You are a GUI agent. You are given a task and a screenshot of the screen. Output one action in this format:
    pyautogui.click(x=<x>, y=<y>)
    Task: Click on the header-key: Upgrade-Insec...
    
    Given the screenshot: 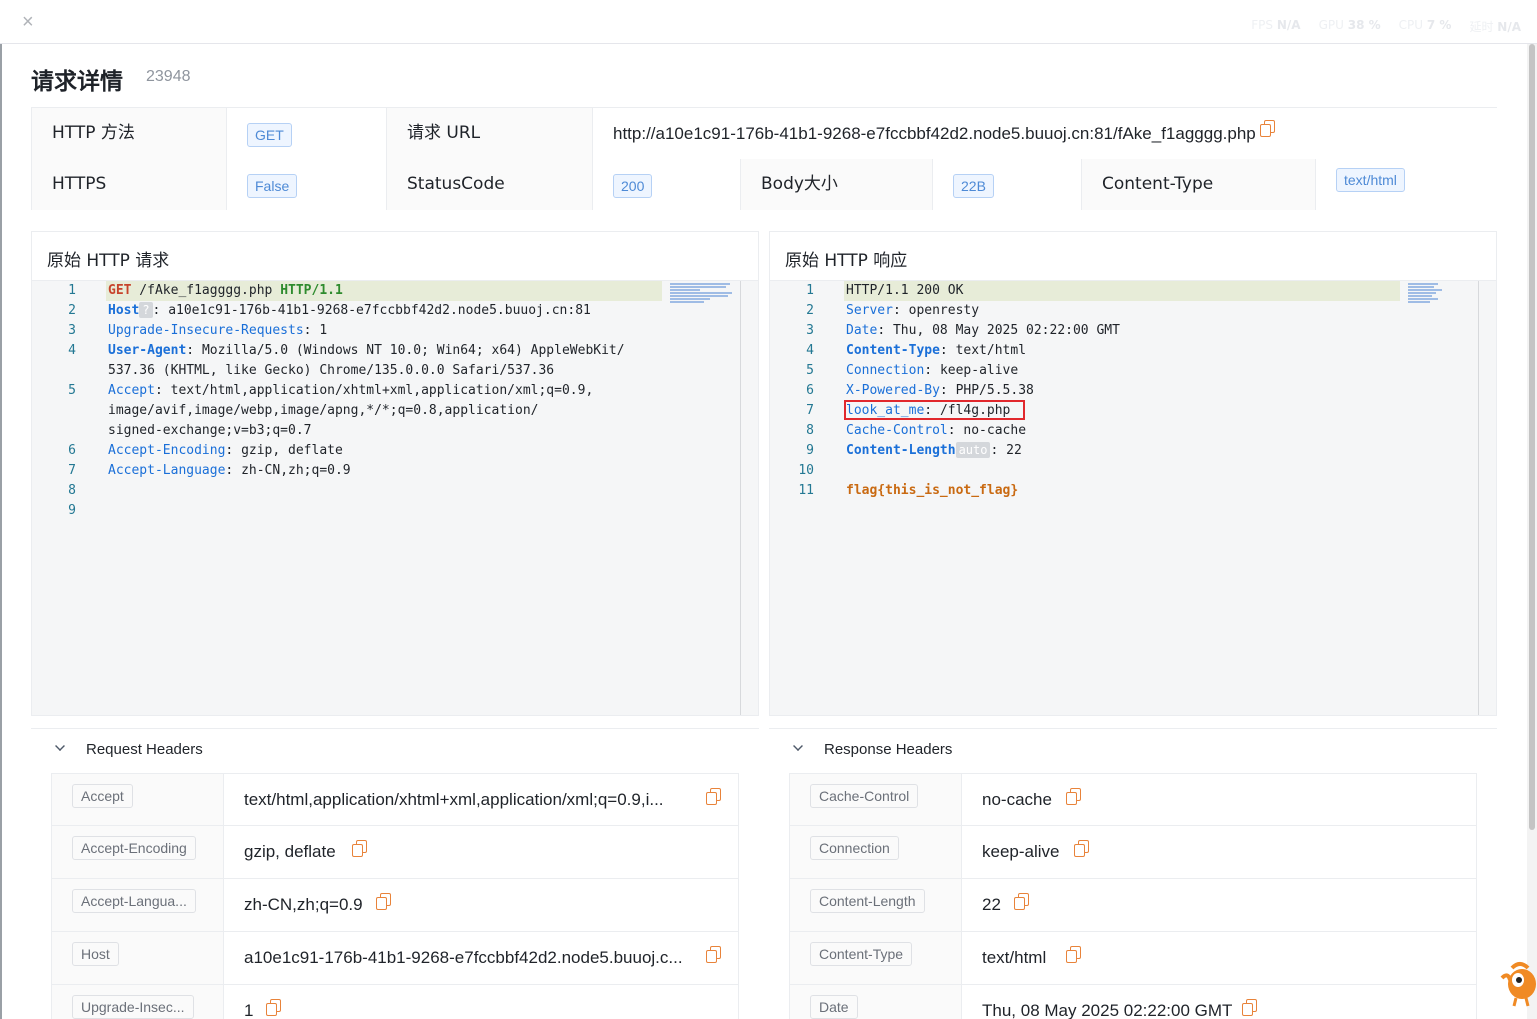 What is the action you would take?
    pyautogui.click(x=133, y=1007)
    